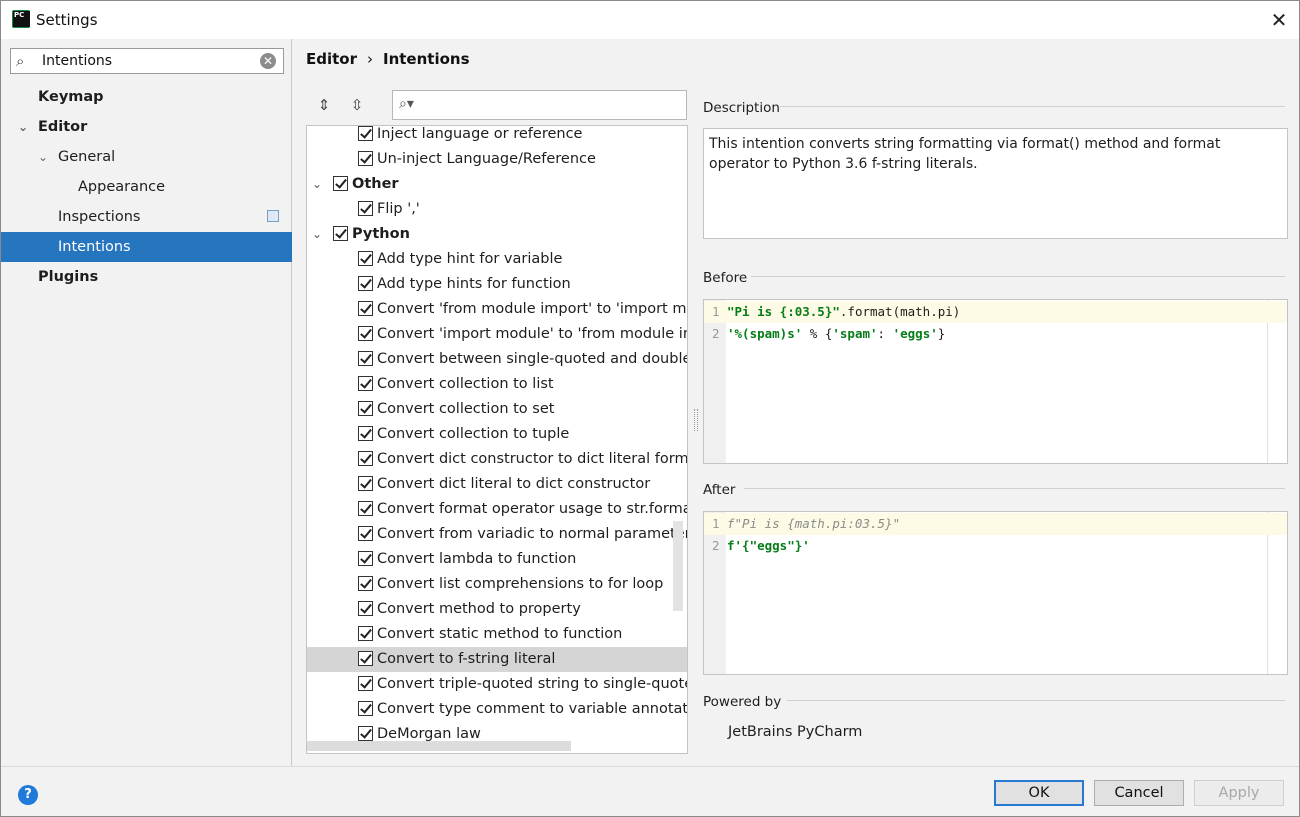 Image resolution: width=1300 pixels, height=817 pixels. Describe the element at coordinates (497, 659) in the screenshot. I see `tree-row: Convert to f-string literal` at that location.